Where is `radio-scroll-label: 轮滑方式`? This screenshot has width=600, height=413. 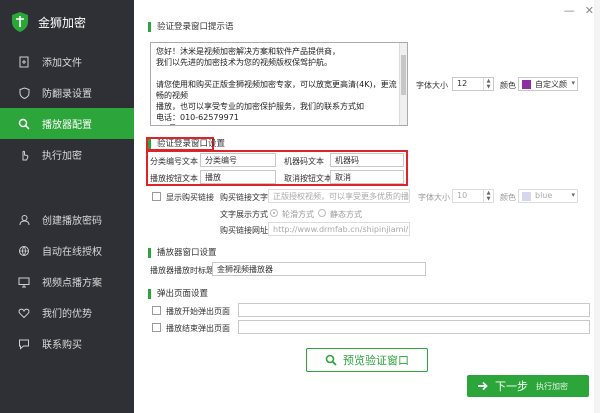
radio-scroll-label: 轮滑方式 is located at coordinates (298, 214).